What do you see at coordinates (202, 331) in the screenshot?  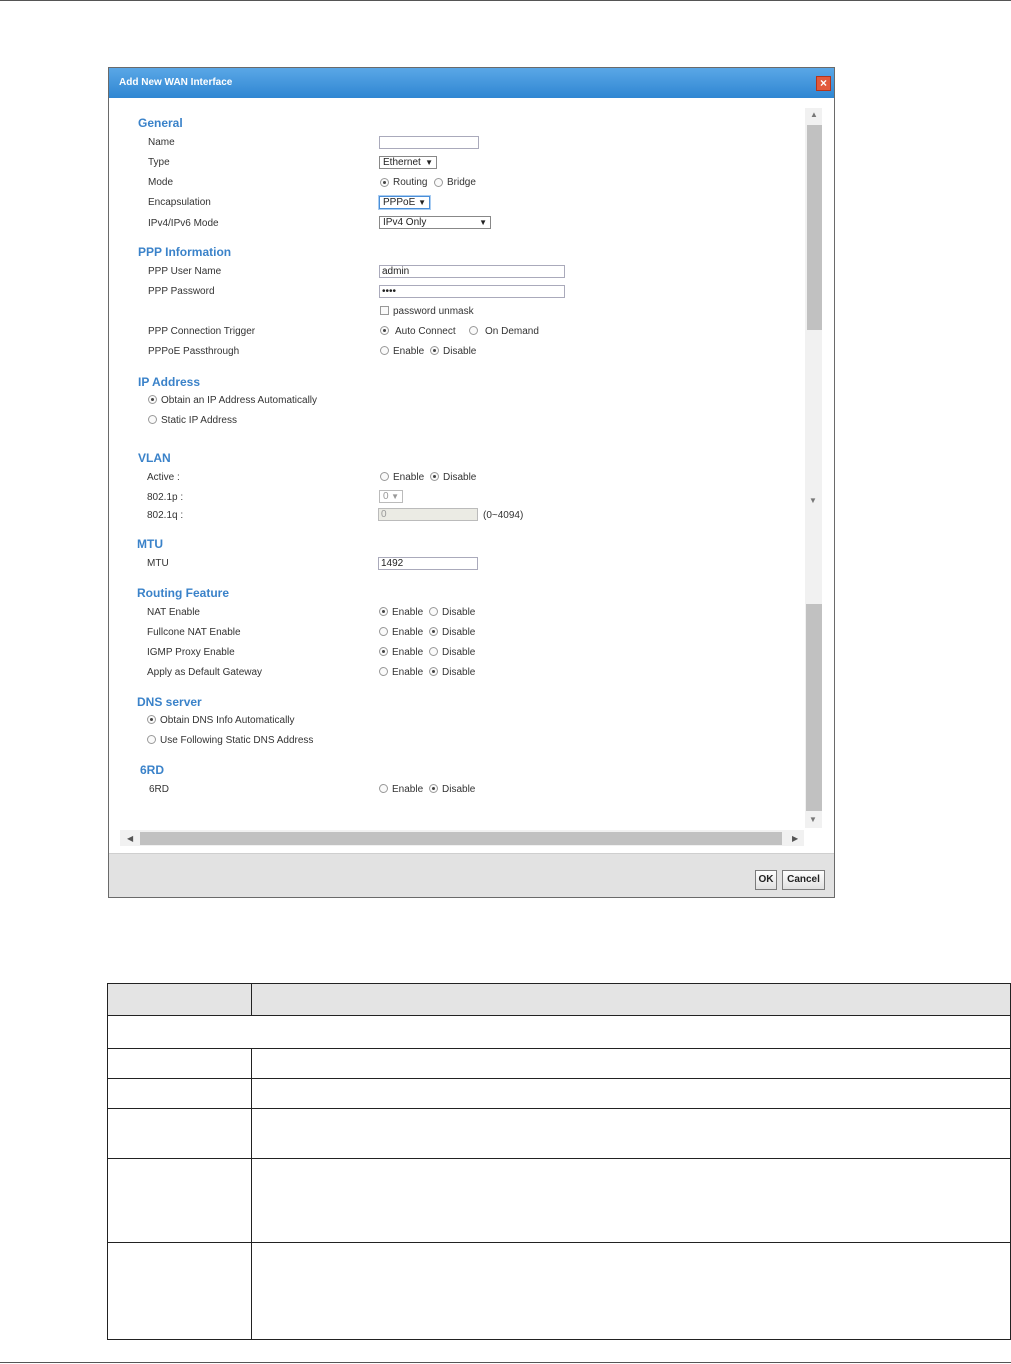 I see `ppp-trigger-label: PPP Connection Trigger` at bounding box center [202, 331].